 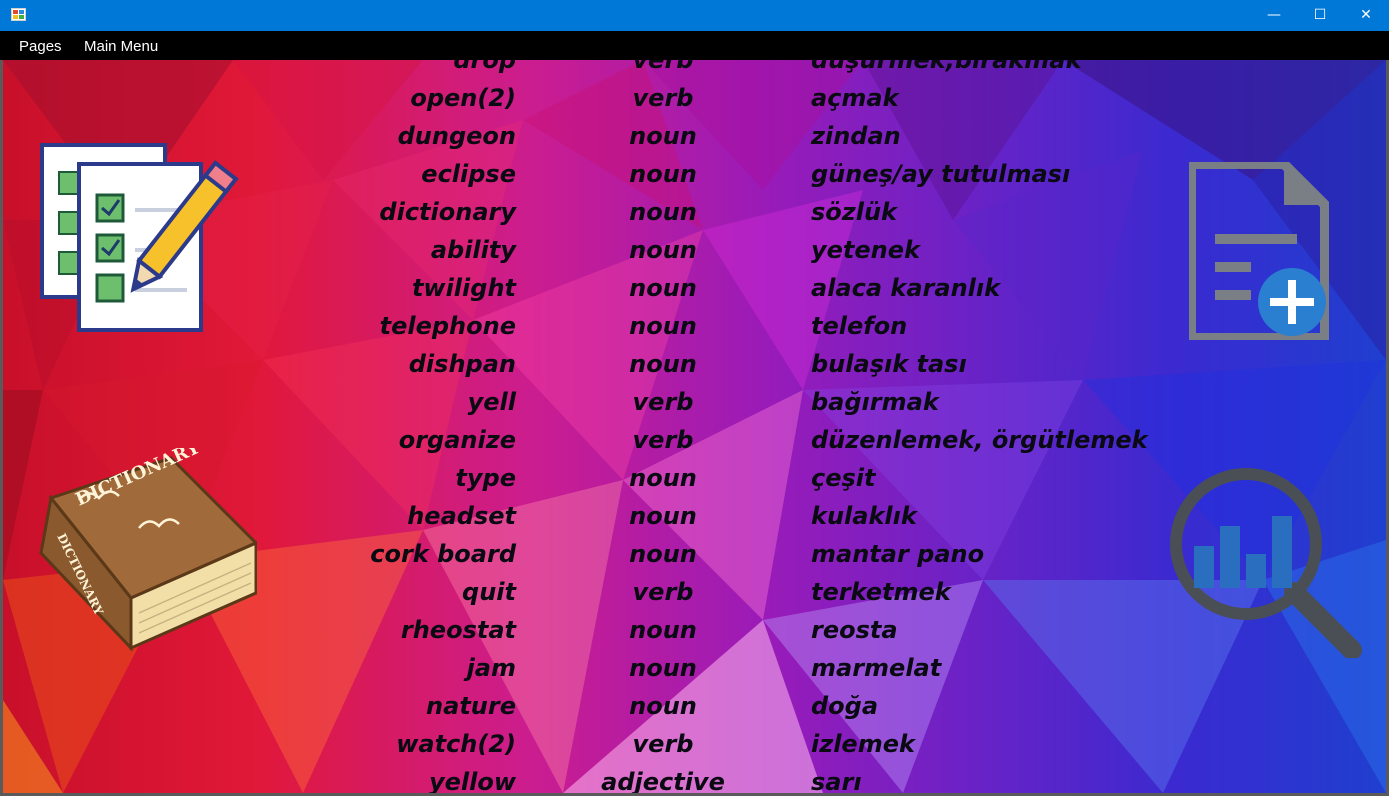 I want to click on word-cell: dictionary, so click(x=447, y=212).